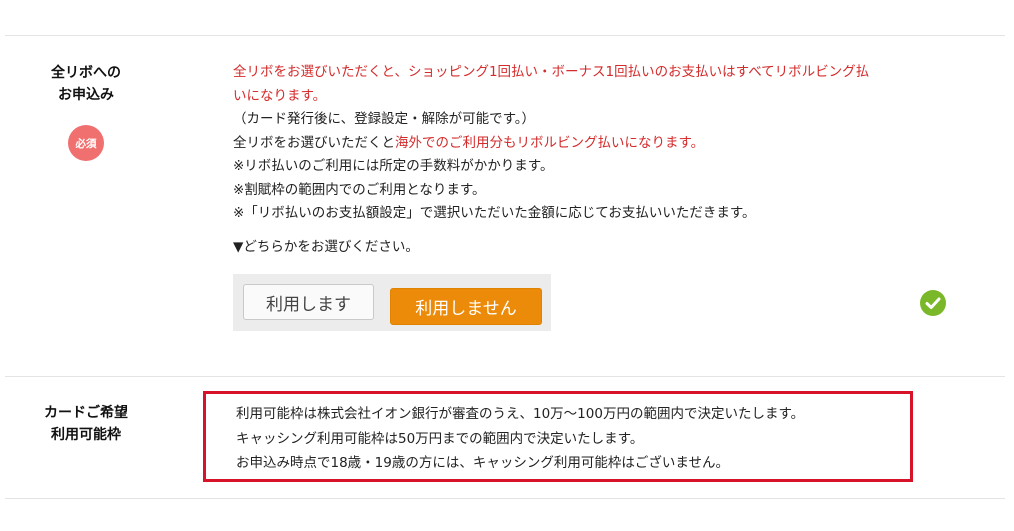 The height and width of the screenshot is (531, 1014). I want to click on section-label-revo: 全リボへの お申込み, so click(86, 84).